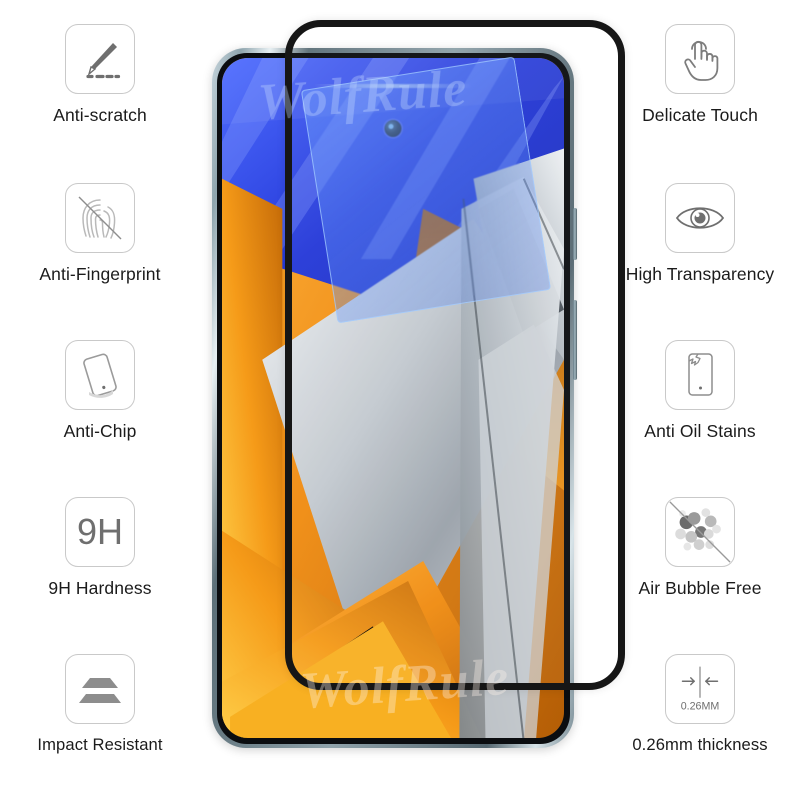  What do you see at coordinates (700, 532) in the screenshot?
I see `bubbles-icon` at bounding box center [700, 532].